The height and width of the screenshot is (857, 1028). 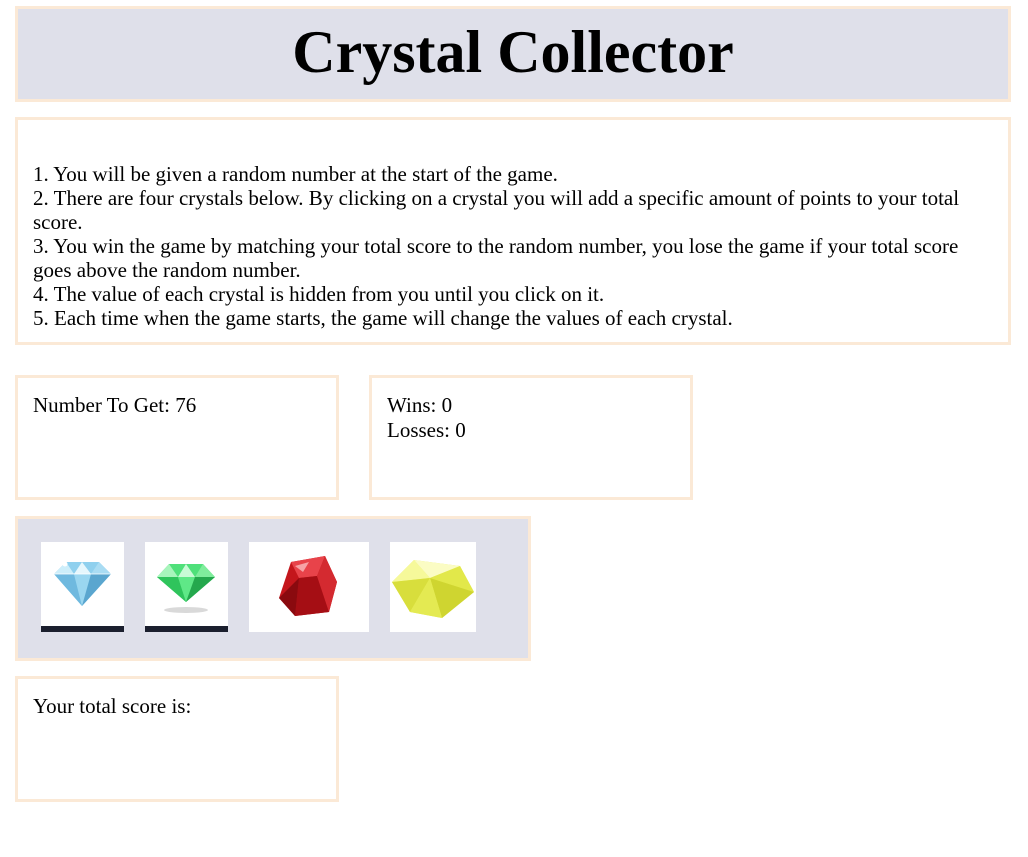 What do you see at coordinates (112, 706) in the screenshot?
I see `score-label: Your total score is:` at bounding box center [112, 706].